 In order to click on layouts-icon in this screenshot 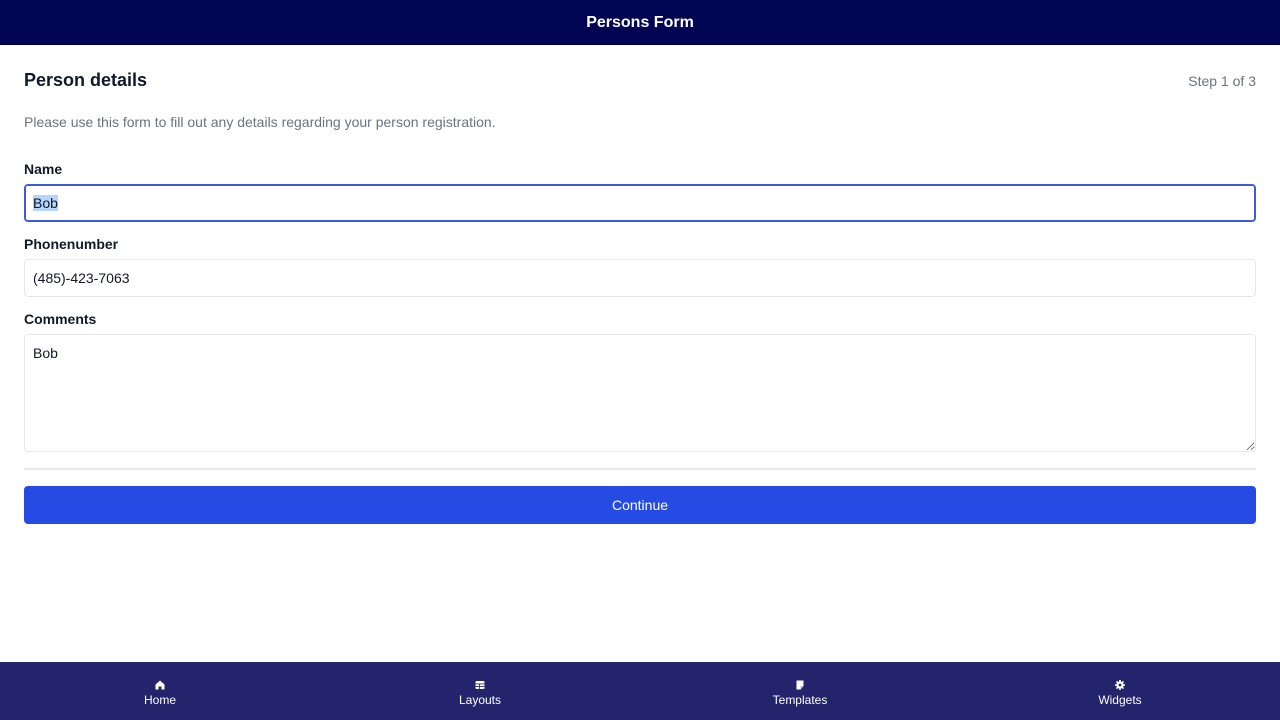, I will do `click(480, 685)`.